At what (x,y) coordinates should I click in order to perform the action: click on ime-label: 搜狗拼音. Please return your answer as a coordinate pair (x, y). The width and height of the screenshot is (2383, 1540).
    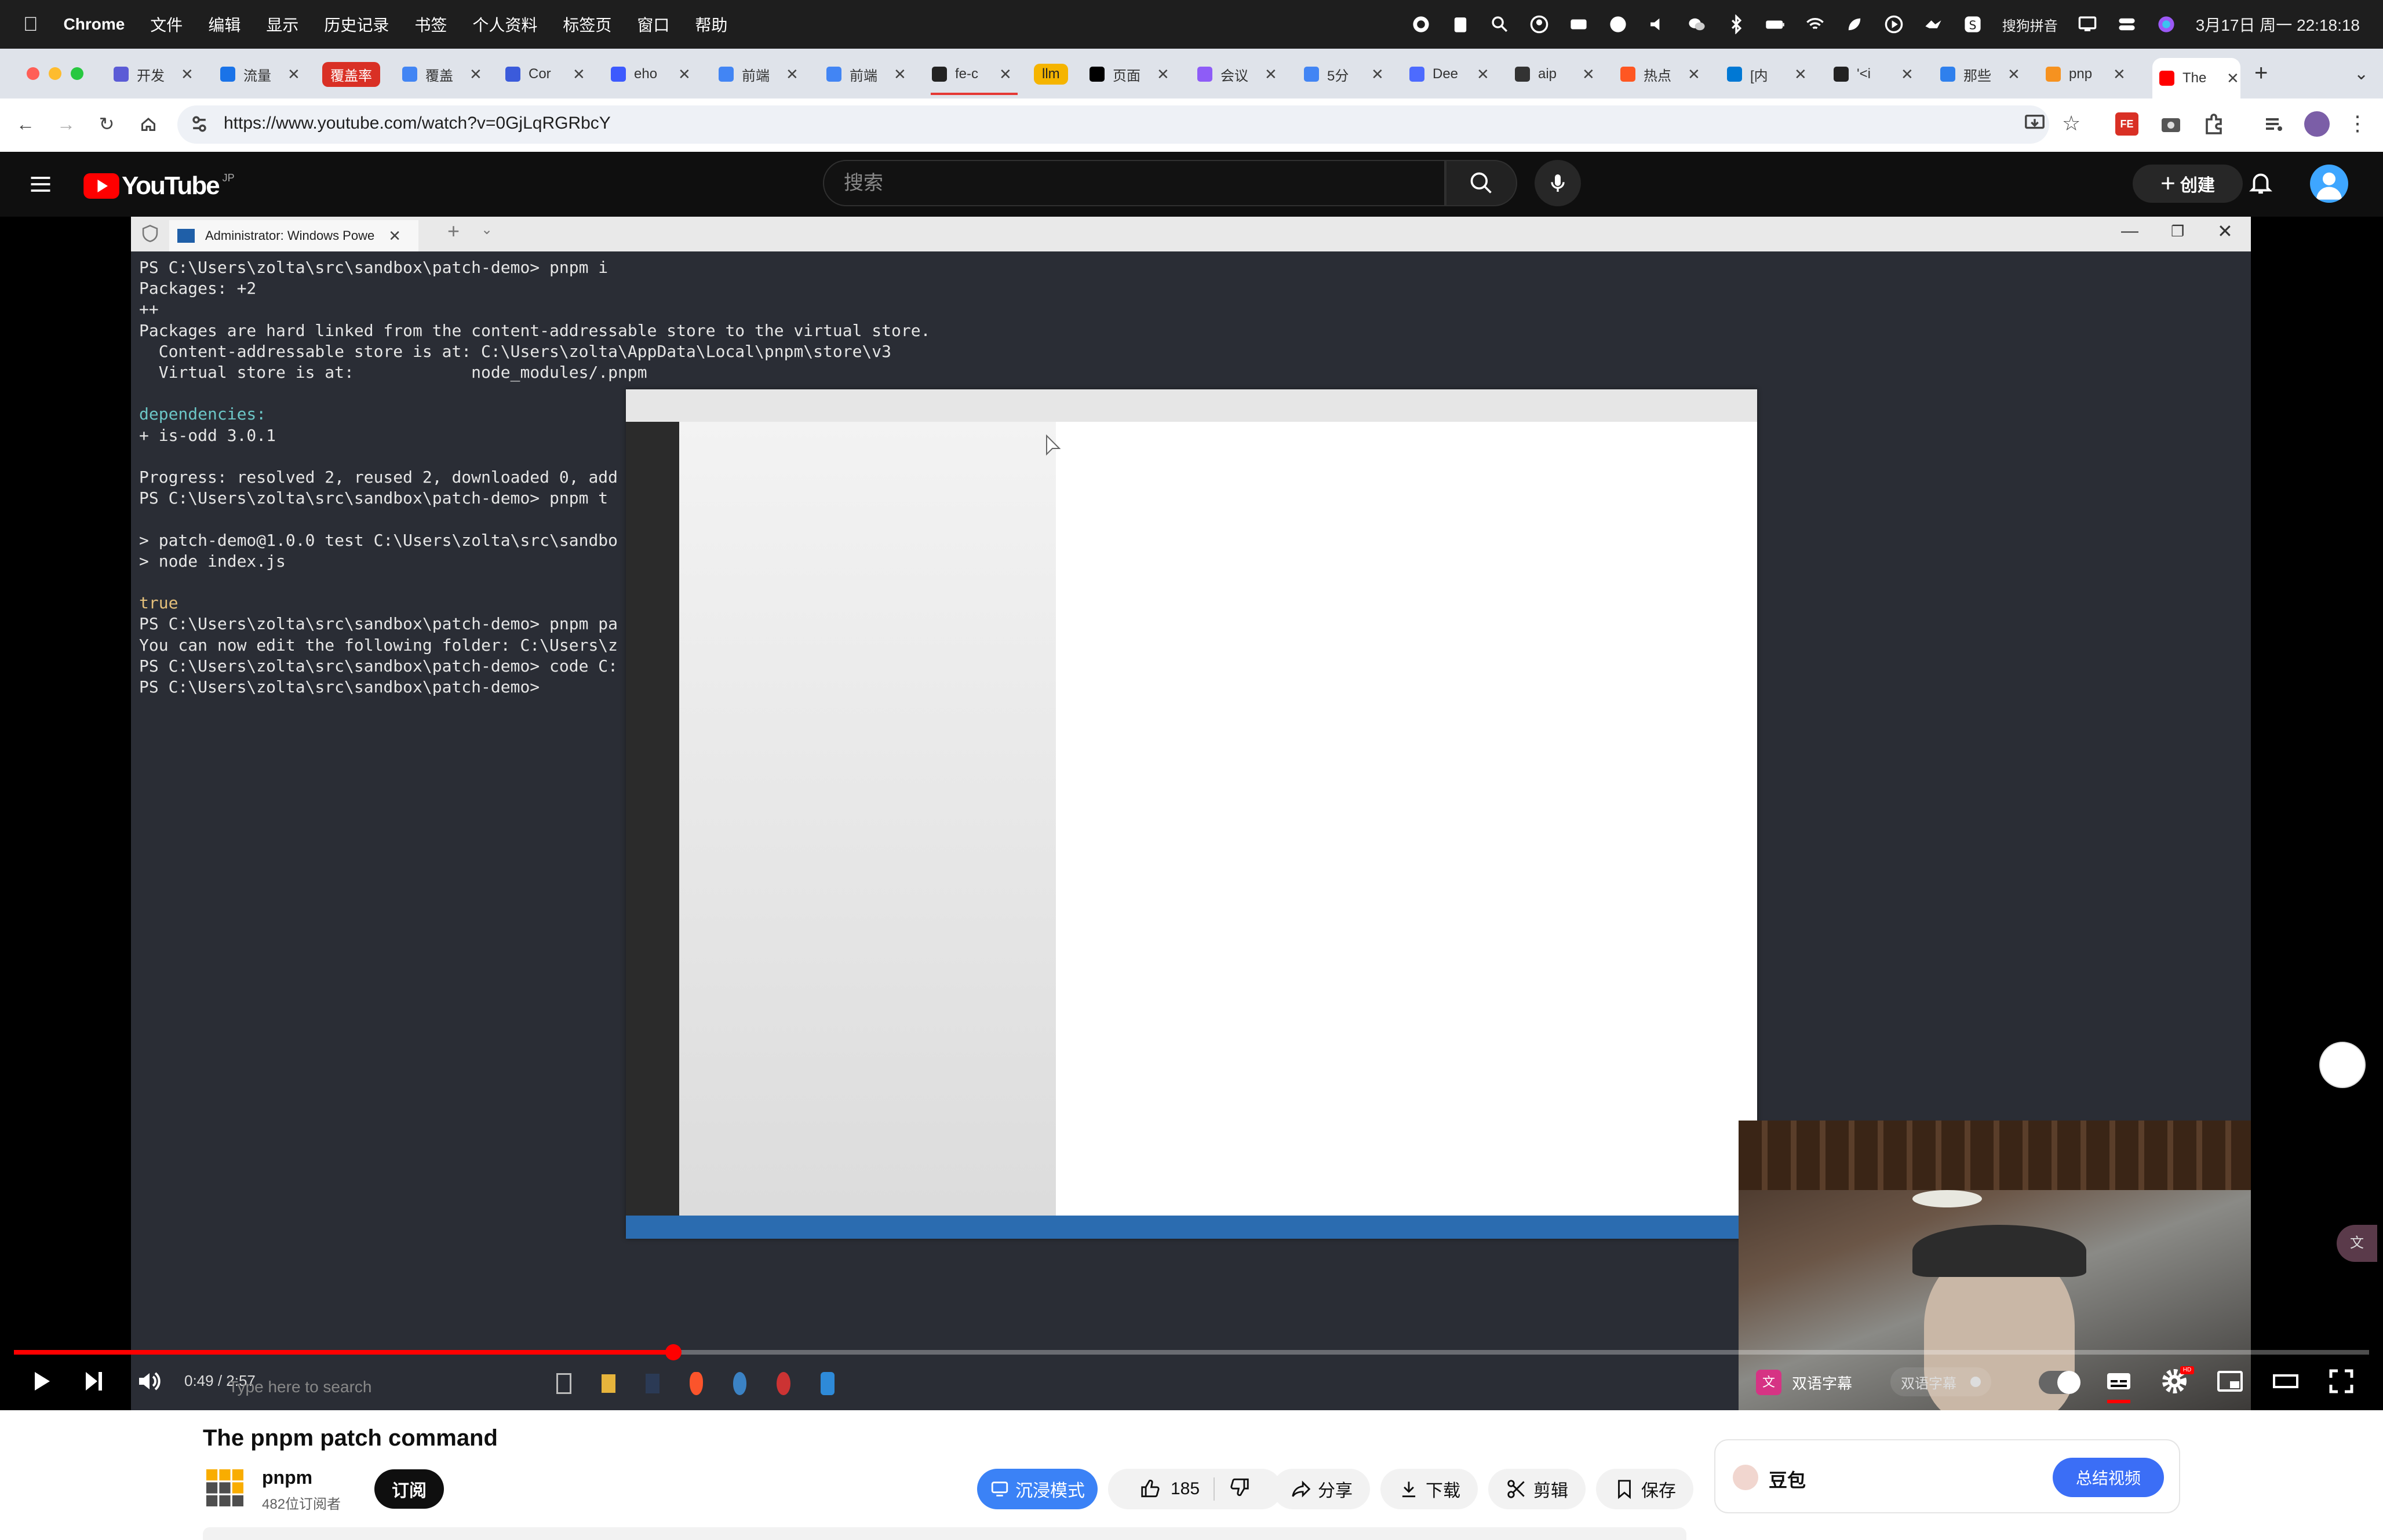
    Looking at the image, I should click on (2030, 25).